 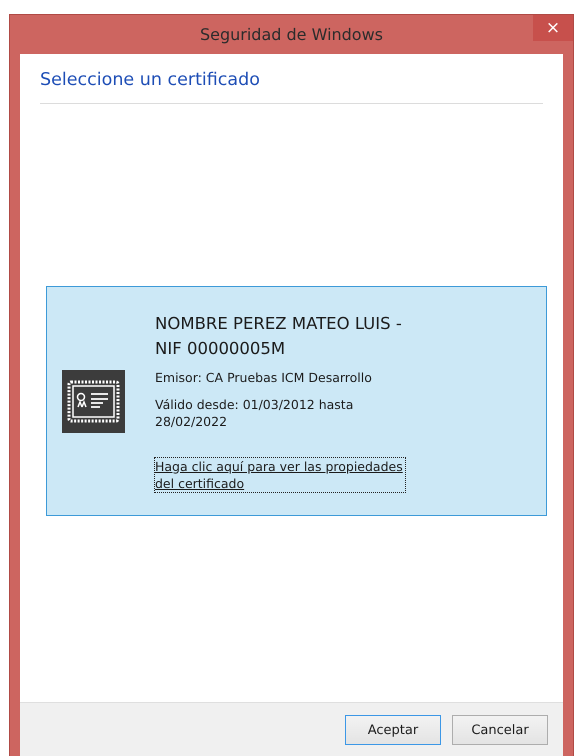 I want to click on close-button: ×, so click(x=553, y=28).